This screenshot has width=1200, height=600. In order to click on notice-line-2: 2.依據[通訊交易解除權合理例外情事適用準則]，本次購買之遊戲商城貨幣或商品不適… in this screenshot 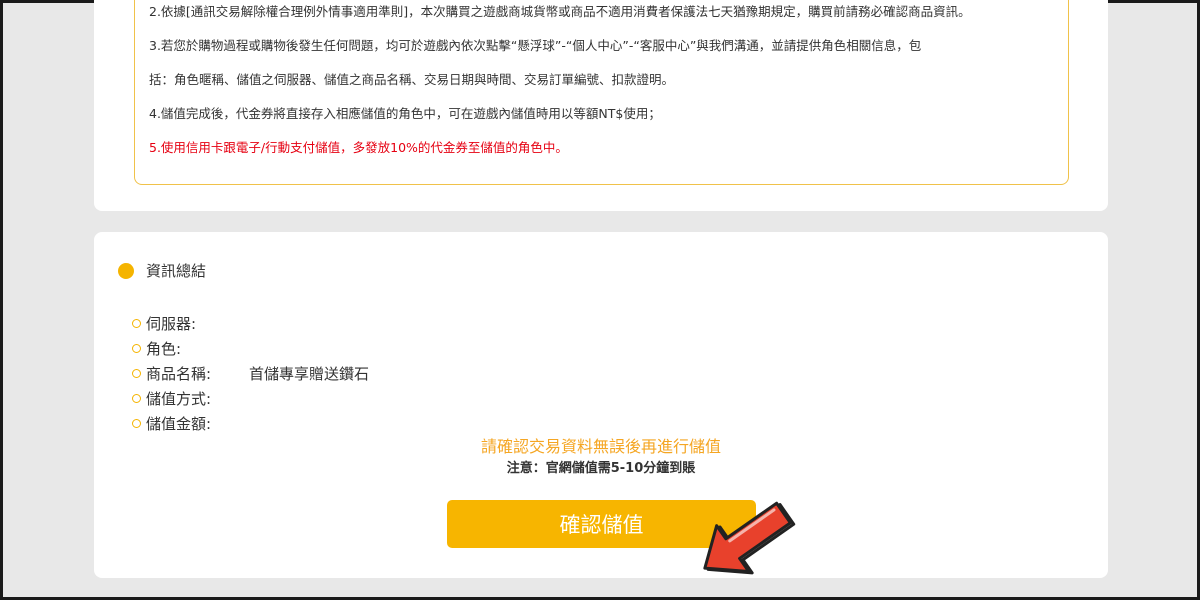, I will do `click(560, 11)`.